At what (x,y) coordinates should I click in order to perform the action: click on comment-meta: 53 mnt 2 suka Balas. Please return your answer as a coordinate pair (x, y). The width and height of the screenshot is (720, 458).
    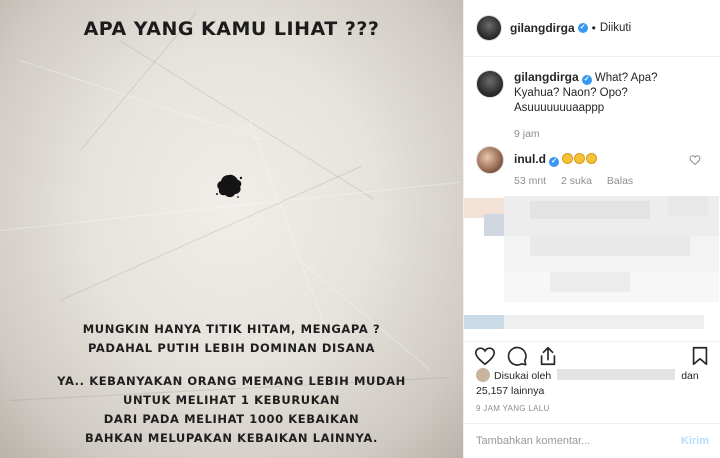
    Looking at the image, I should click on (579, 181).